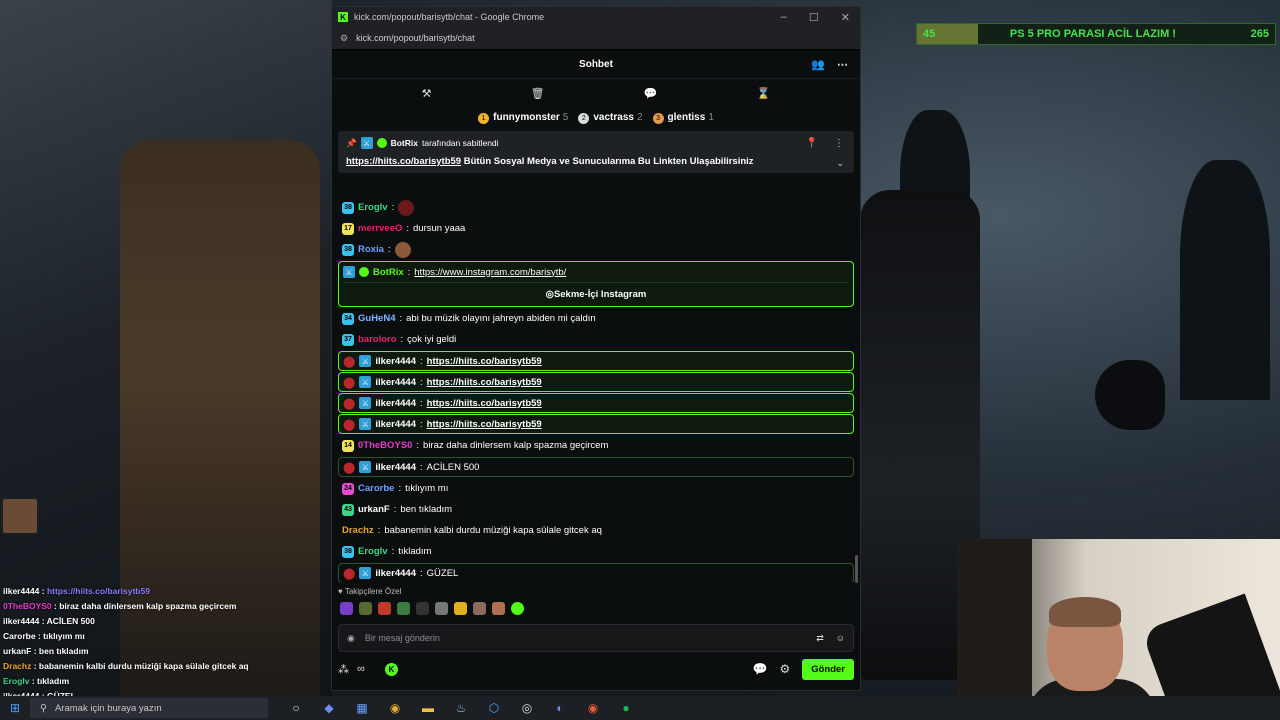 The image size is (1280, 720). What do you see at coordinates (374, 509) in the screenshot?
I see `chat-username: urkanF` at bounding box center [374, 509].